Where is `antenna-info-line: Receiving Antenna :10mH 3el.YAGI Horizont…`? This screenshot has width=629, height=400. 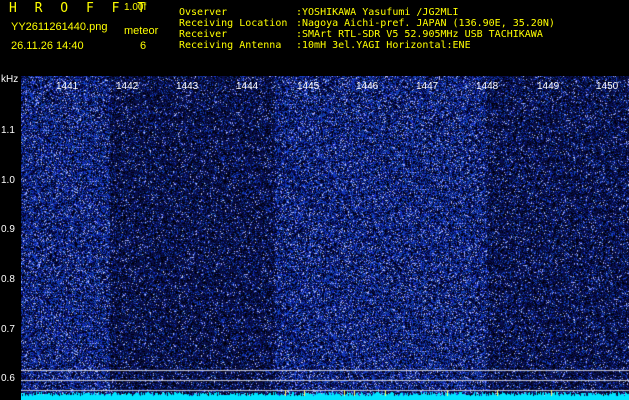 antenna-info-line: Receiving Antenna :10mH 3el.YAGI Horizont… is located at coordinates (325, 46).